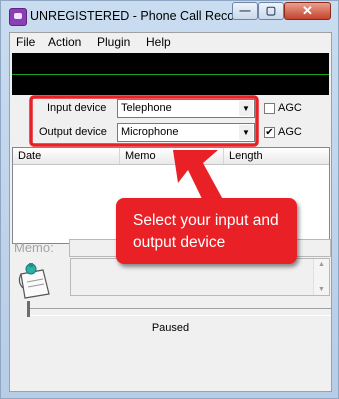 The image size is (339, 399). Describe the element at coordinates (186, 132) in the screenshot. I see `output-device-select: Microphone ▼` at that location.